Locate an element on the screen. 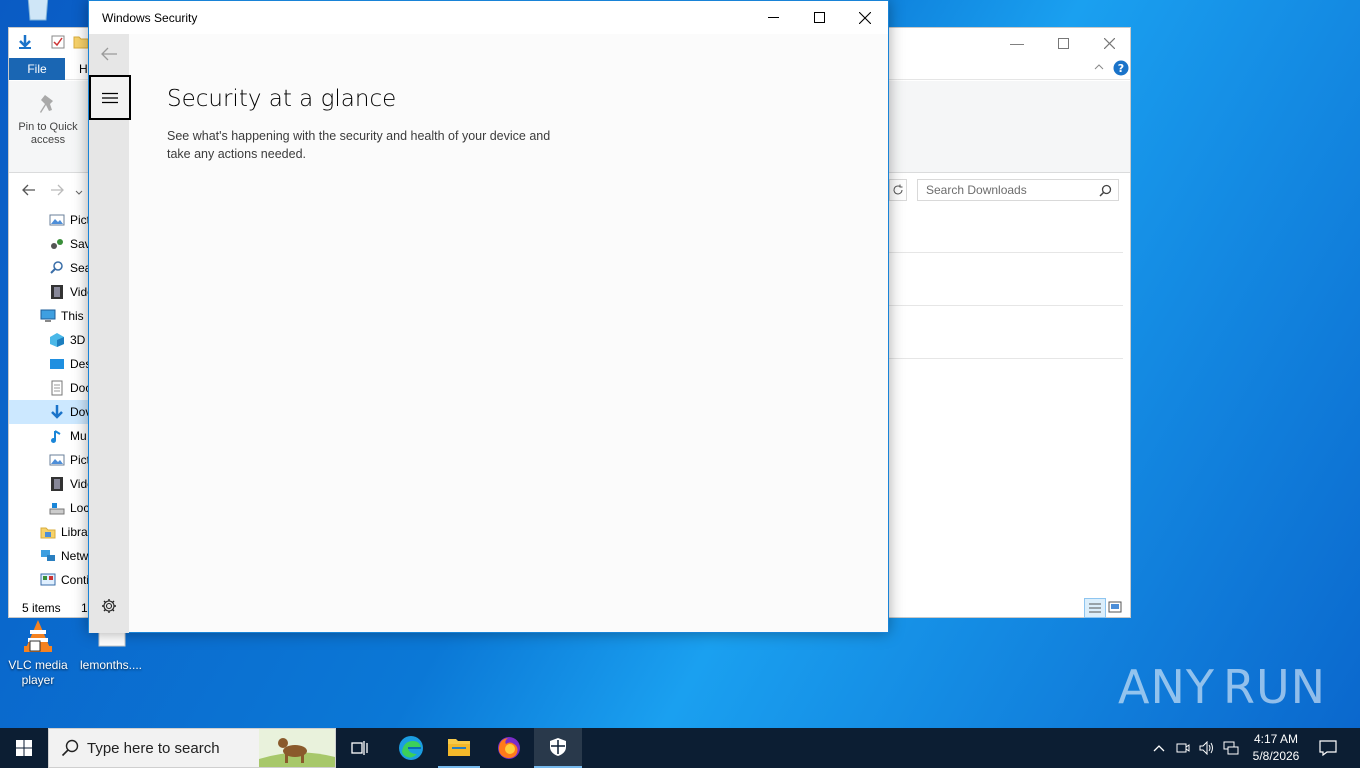 This screenshot has width=1360, height=768. camera-icon is located at coordinates (1183, 748).